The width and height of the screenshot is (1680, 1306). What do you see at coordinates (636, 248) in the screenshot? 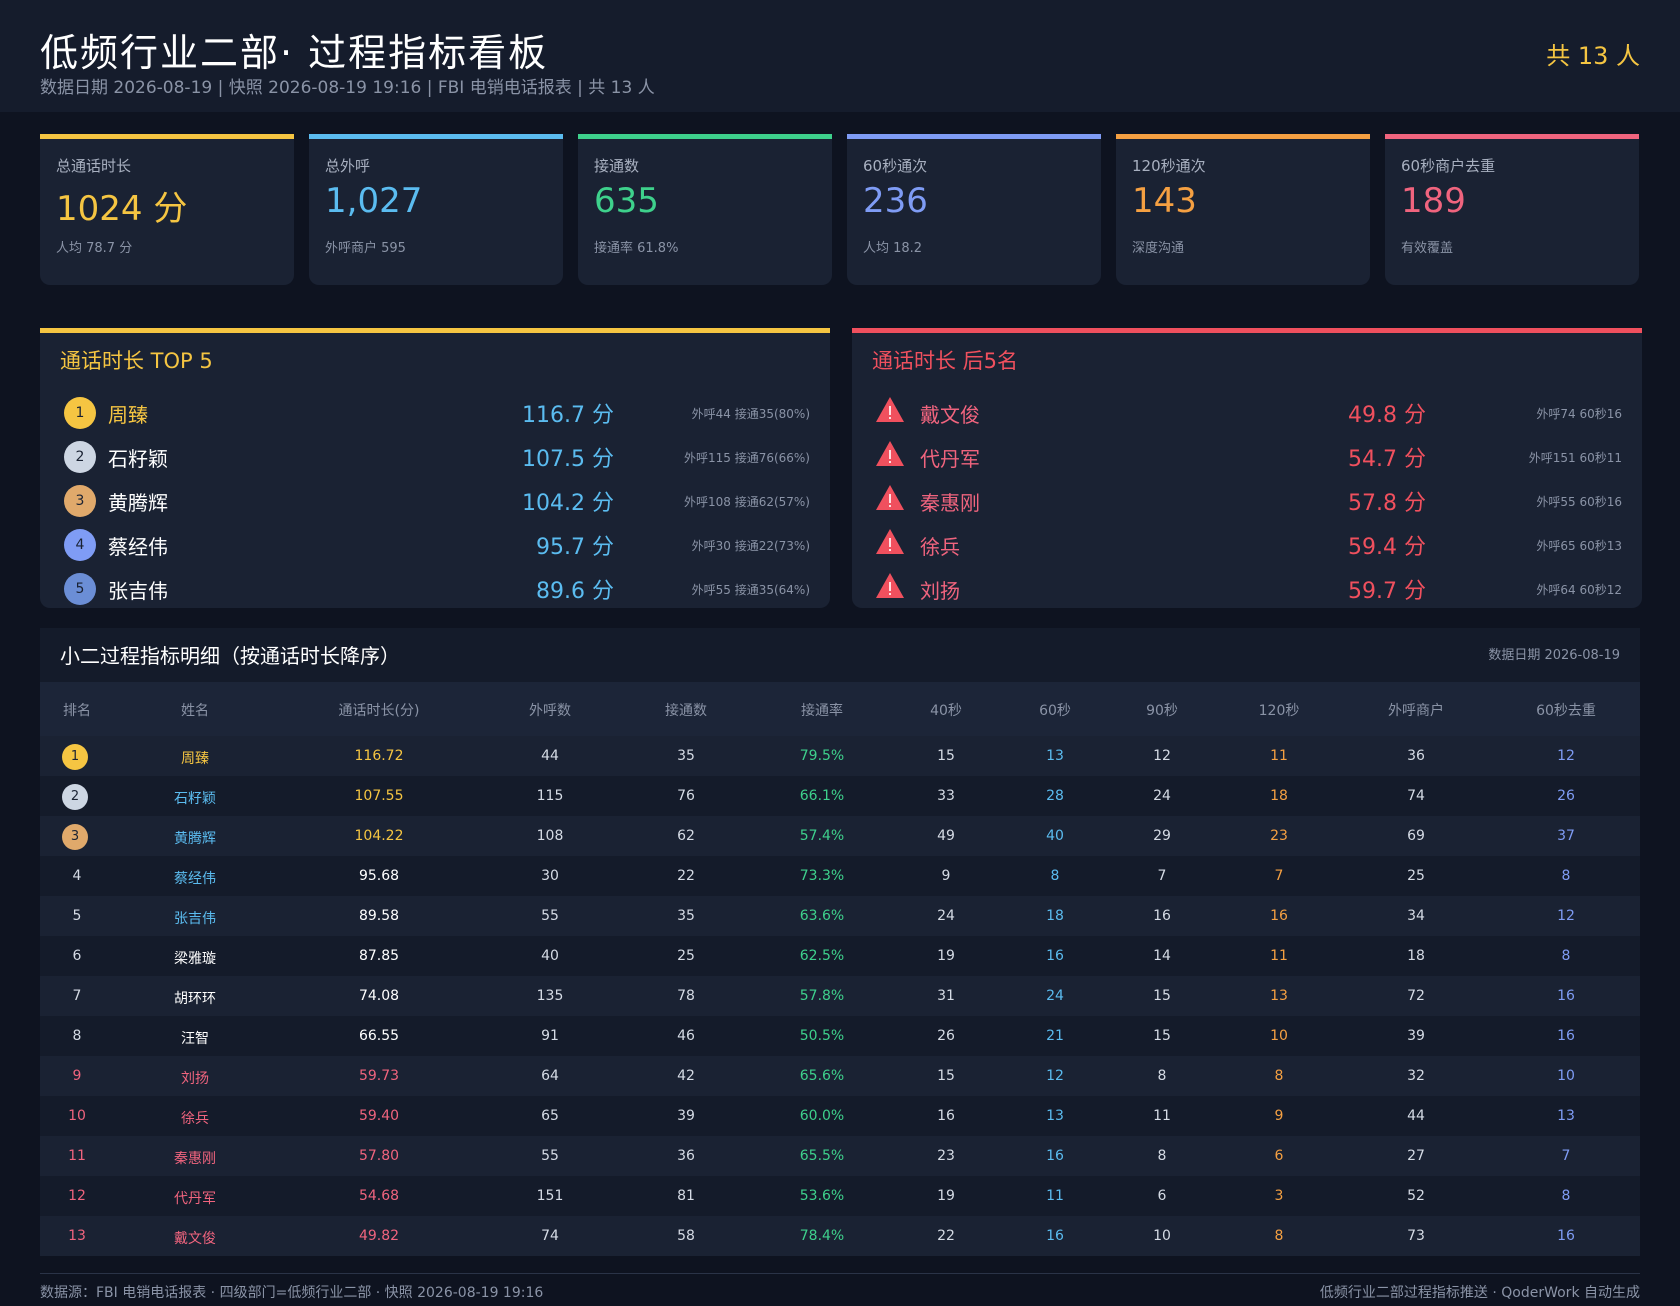
I see `kpi-note: 接通率 61.8%` at bounding box center [636, 248].